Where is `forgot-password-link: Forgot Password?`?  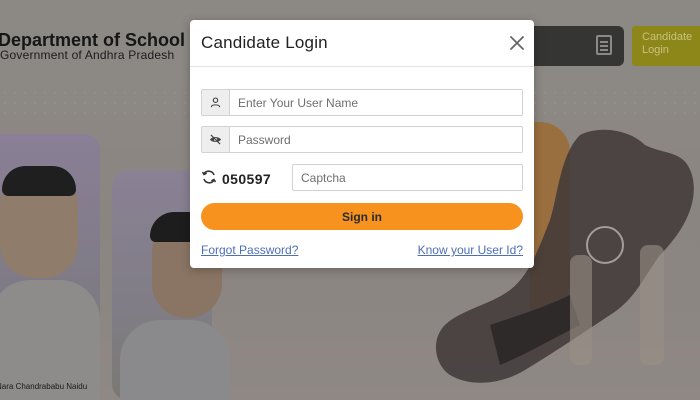
forgot-password-link: Forgot Password? is located at coordinates (249, 250).